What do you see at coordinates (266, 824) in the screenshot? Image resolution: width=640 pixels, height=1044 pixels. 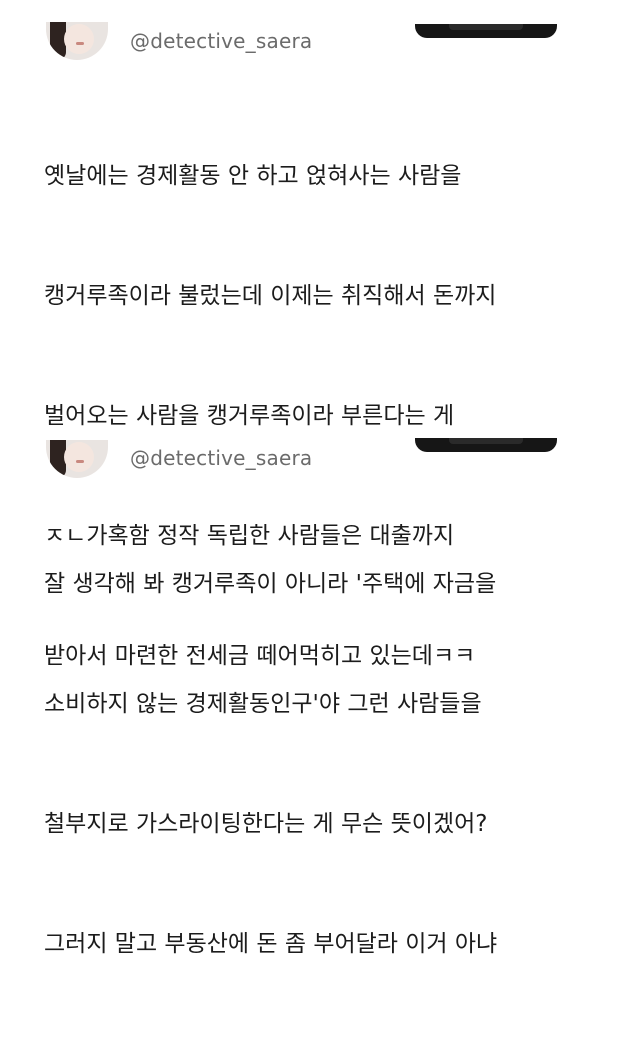 I see `tweet-line: 철부지로 가스라이팅한다는 게 무슨 뜻이겠어?` at bounding box center [266, 824].